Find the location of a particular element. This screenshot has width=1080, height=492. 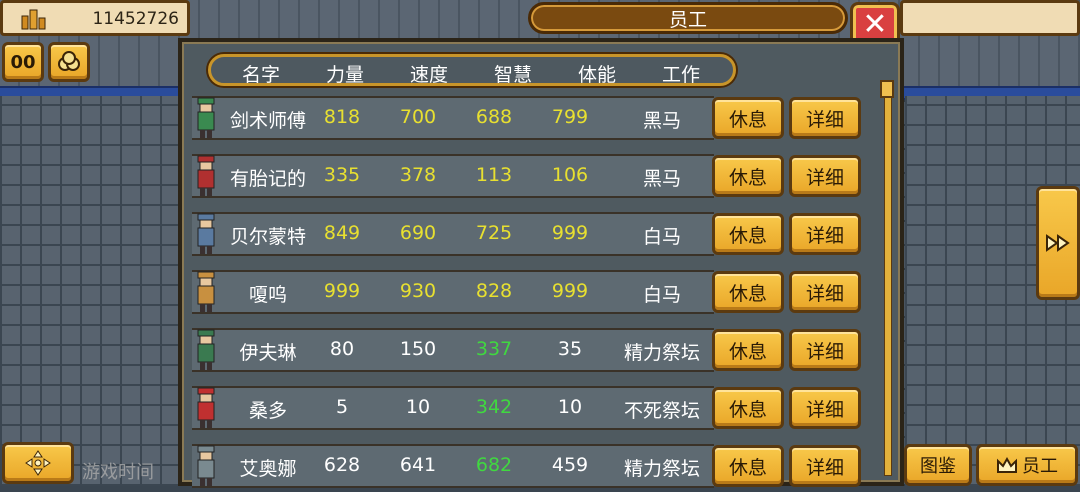

items-button is located at coordinates (69, 62).